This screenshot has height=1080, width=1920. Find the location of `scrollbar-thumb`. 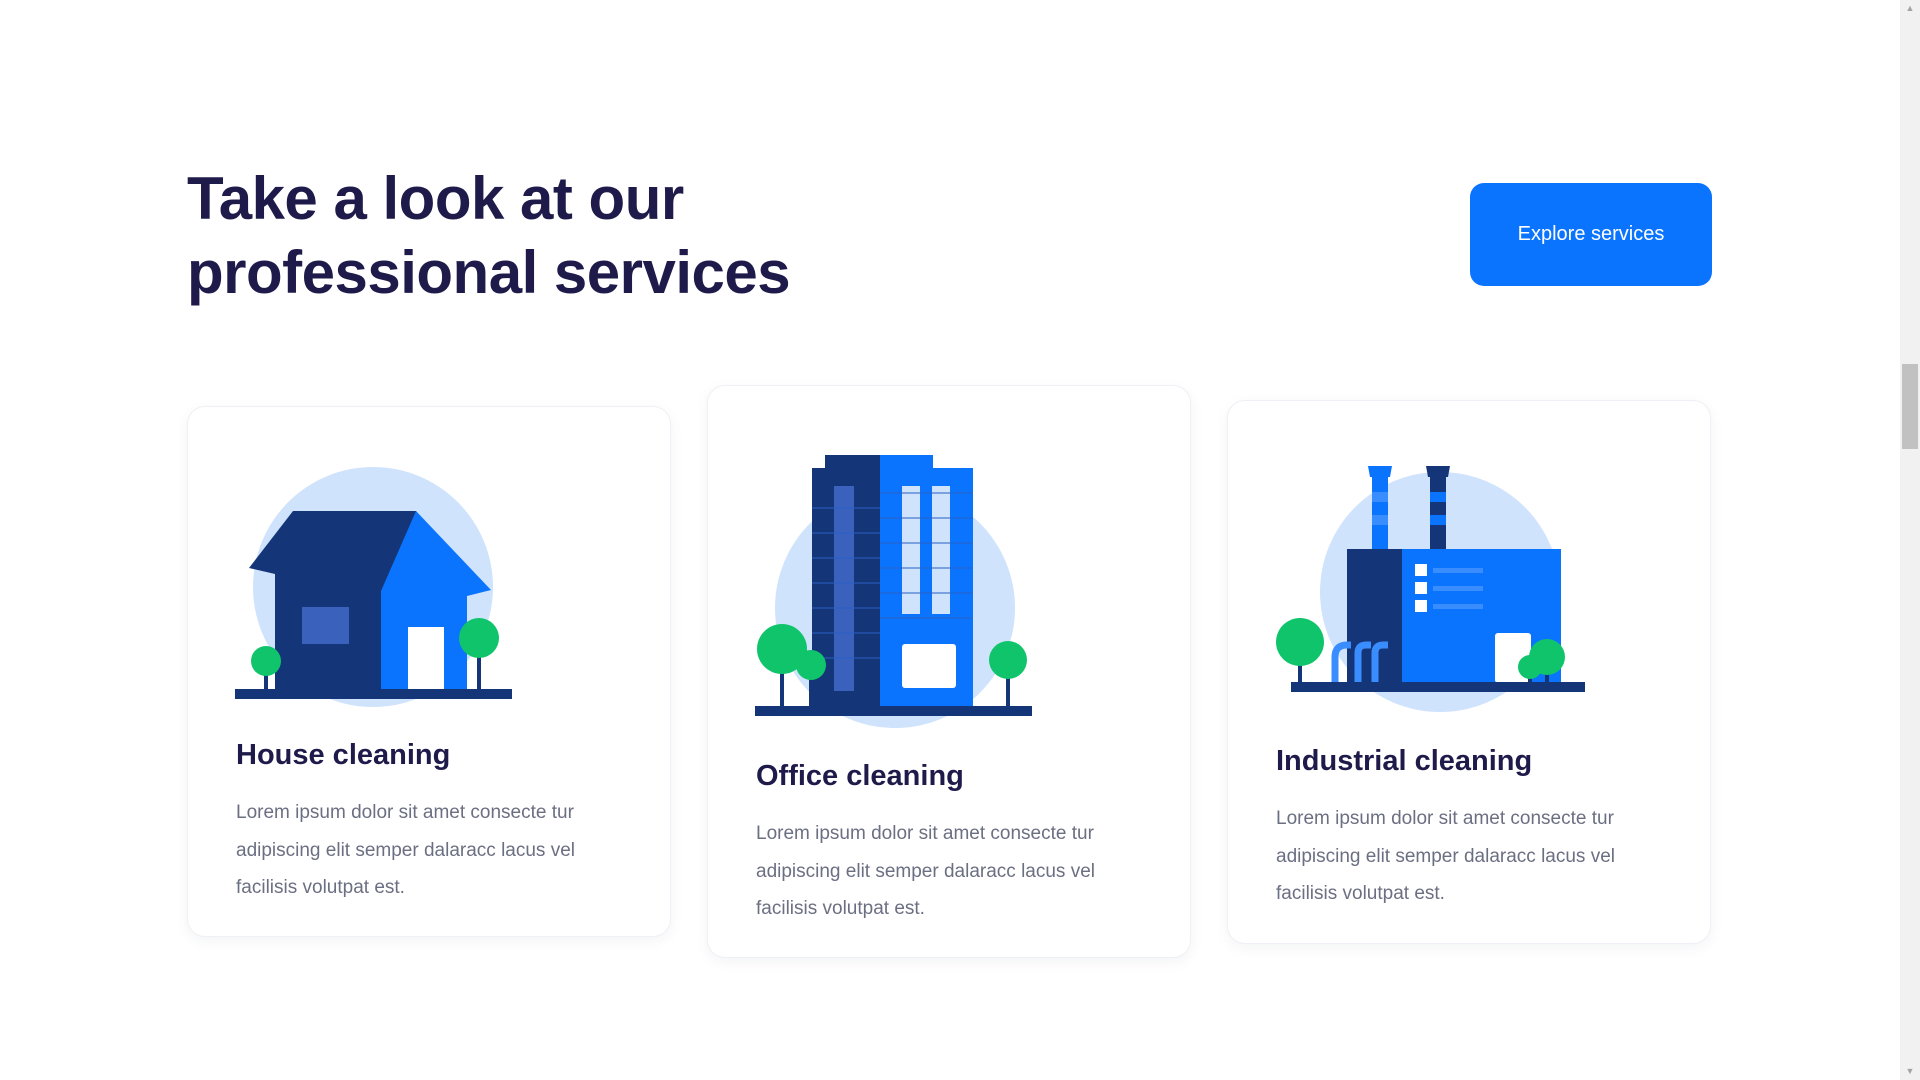

scrollbar-thumb is located at coordinates (1910, 406).